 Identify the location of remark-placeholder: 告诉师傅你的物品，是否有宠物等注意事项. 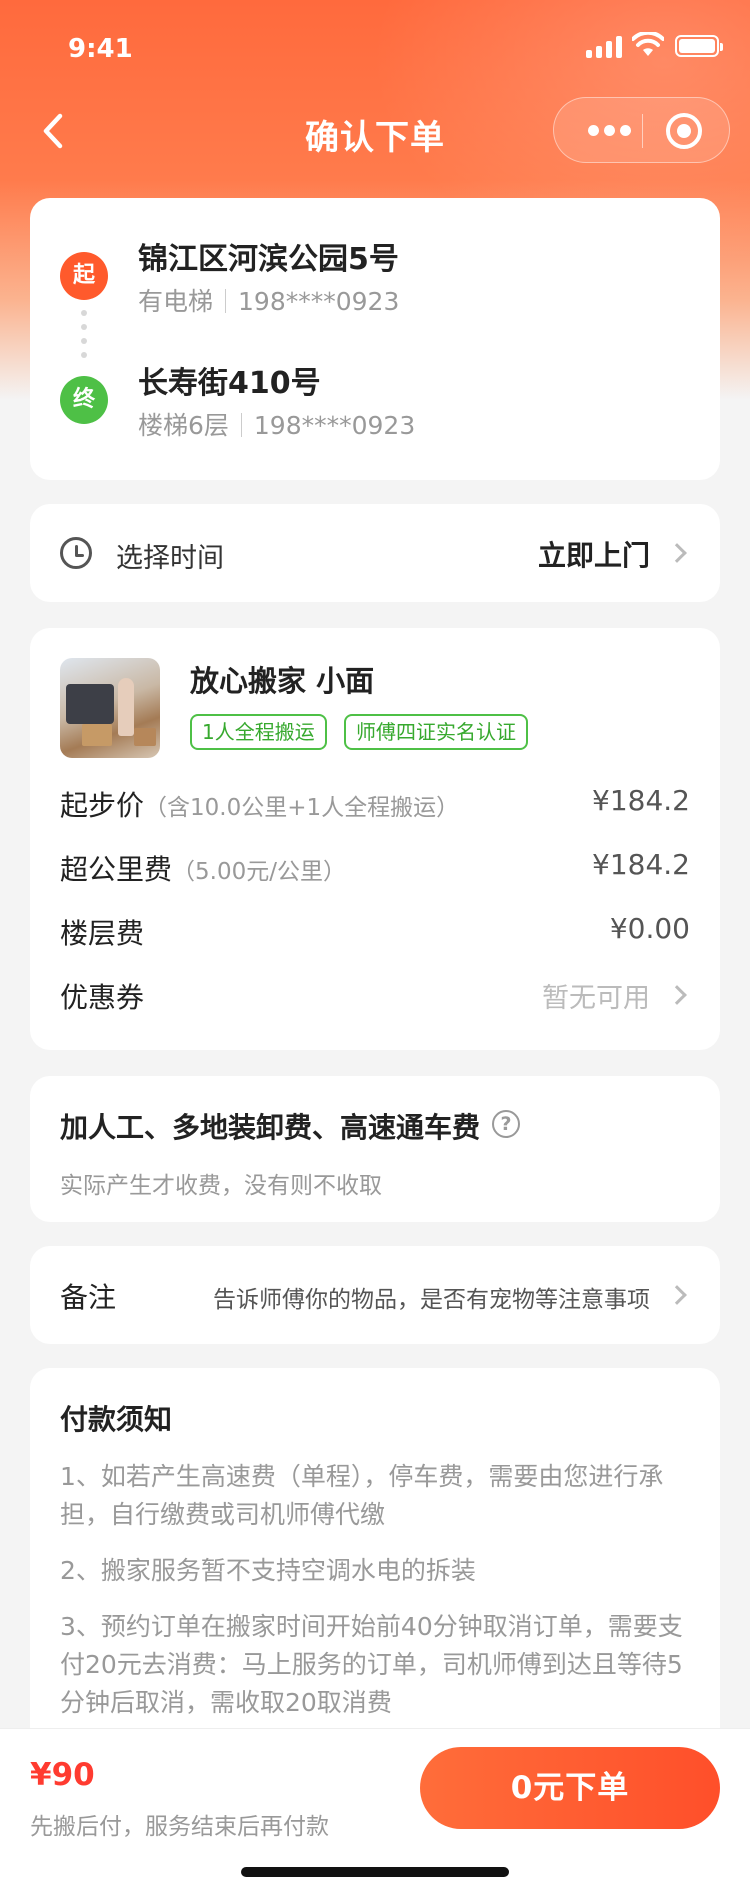
(431, 1297).